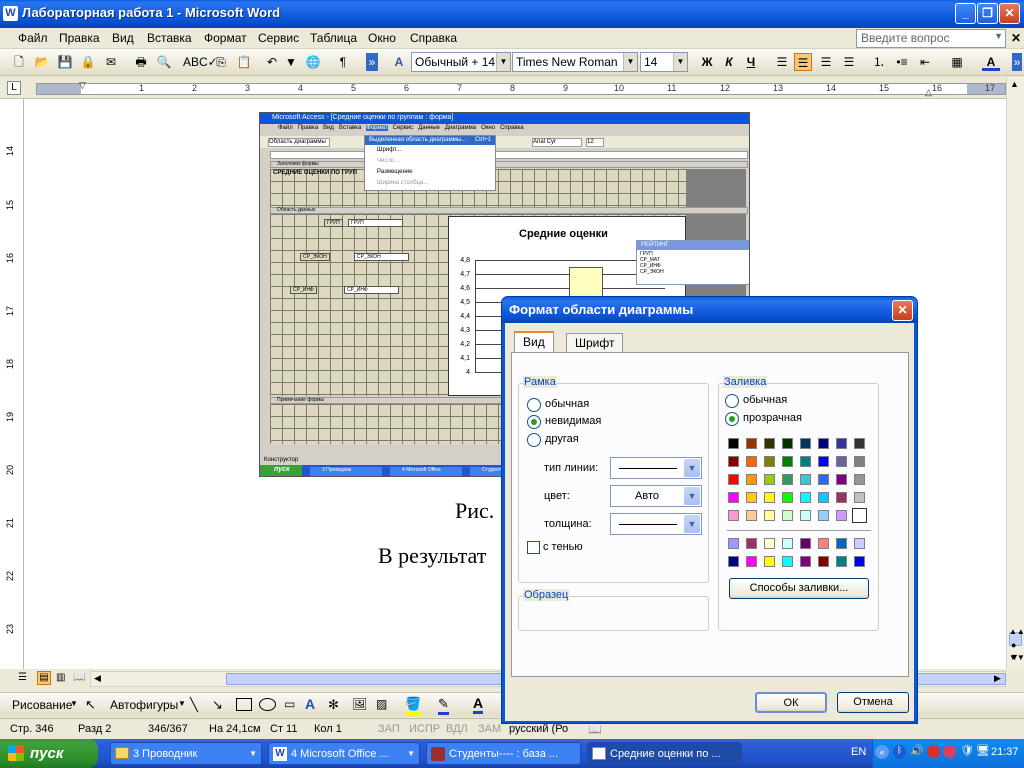  I want to click on menu-format: Формат, so click(225, 38).